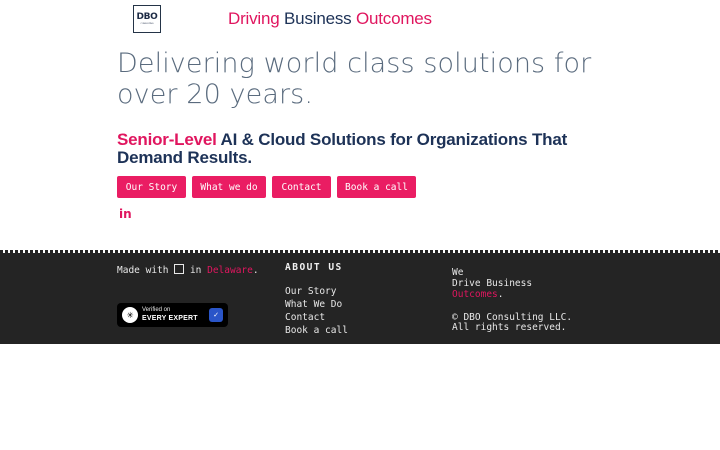 Image resolution: width=720 pixels, height=450 pixels. I want to click on verified-check-icon: ✓, so click(216, 315).